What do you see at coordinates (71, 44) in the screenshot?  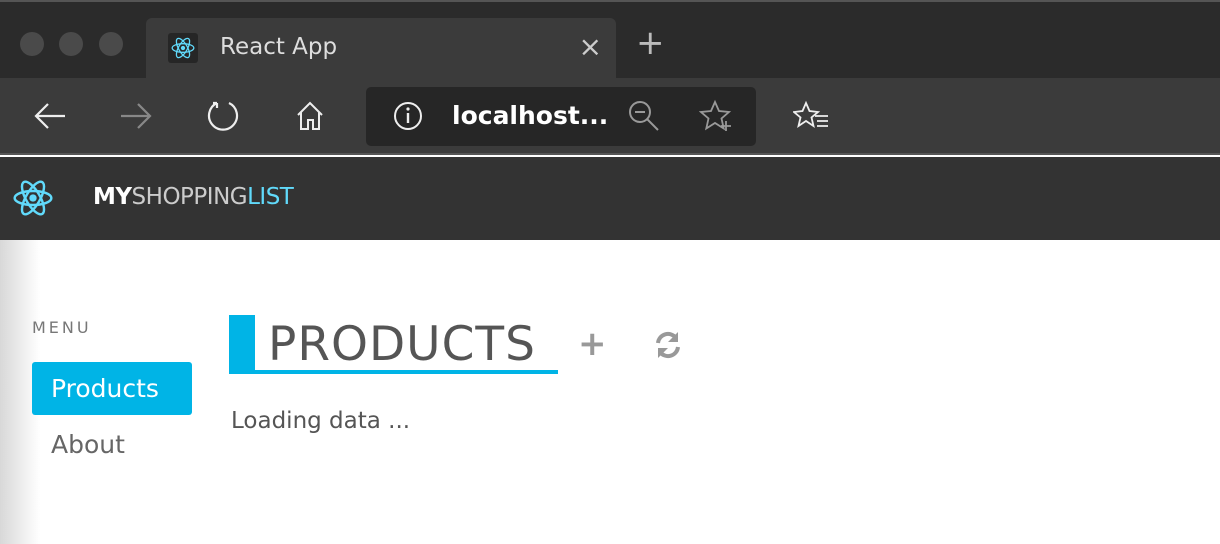 I see `window-minimize-dot` at bounding box center [71, 44].